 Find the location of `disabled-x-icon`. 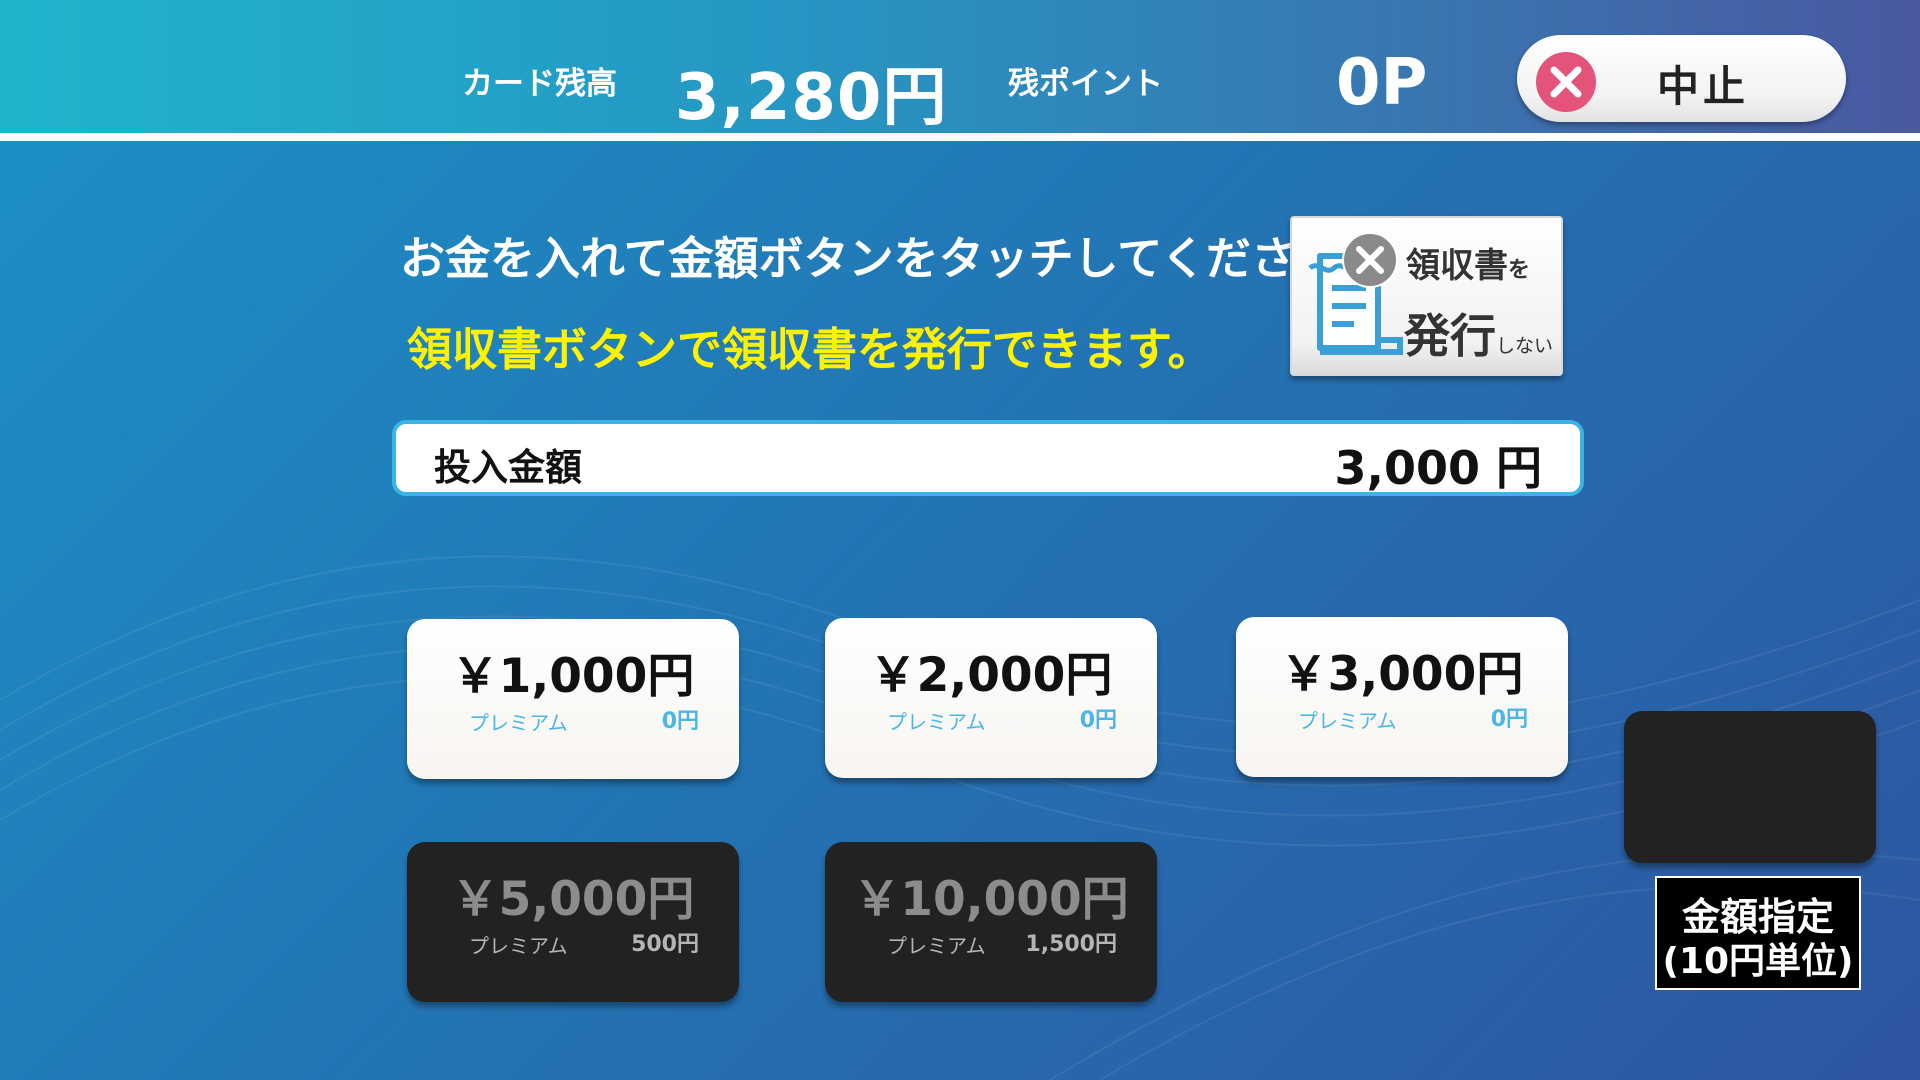

disabled-x-icon is located at coordinates (1370, 260).